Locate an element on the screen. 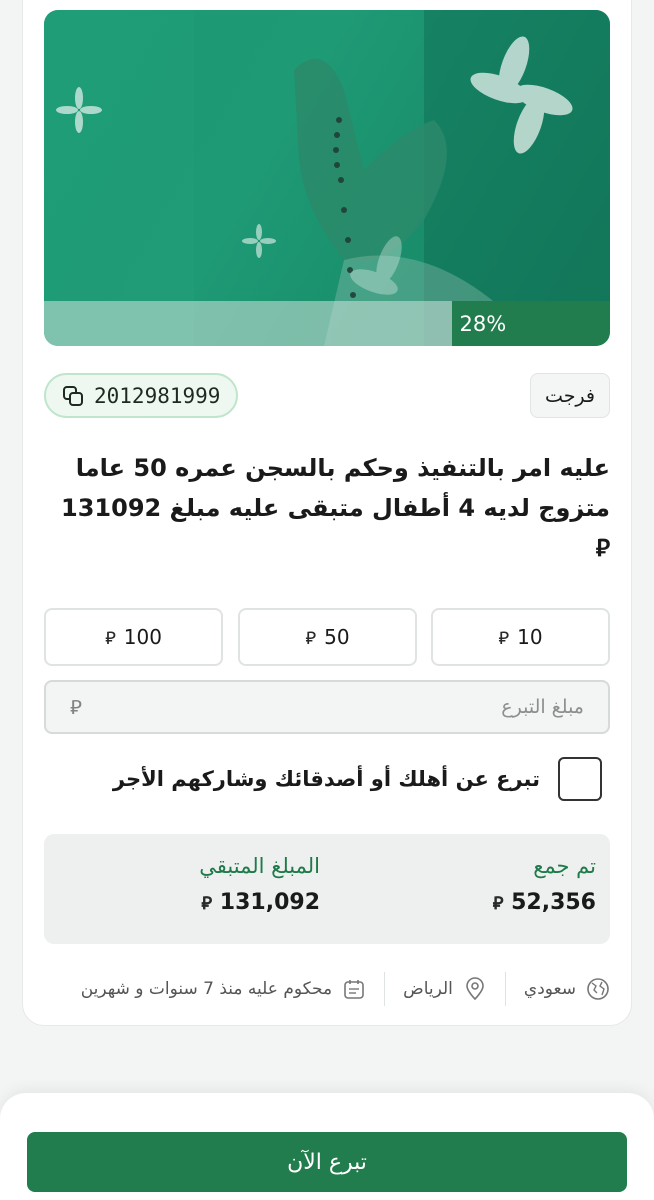 The height and width of the screenshot is (1200, 654). progress-percent-label: 28% is located at coordinates (483, 323).